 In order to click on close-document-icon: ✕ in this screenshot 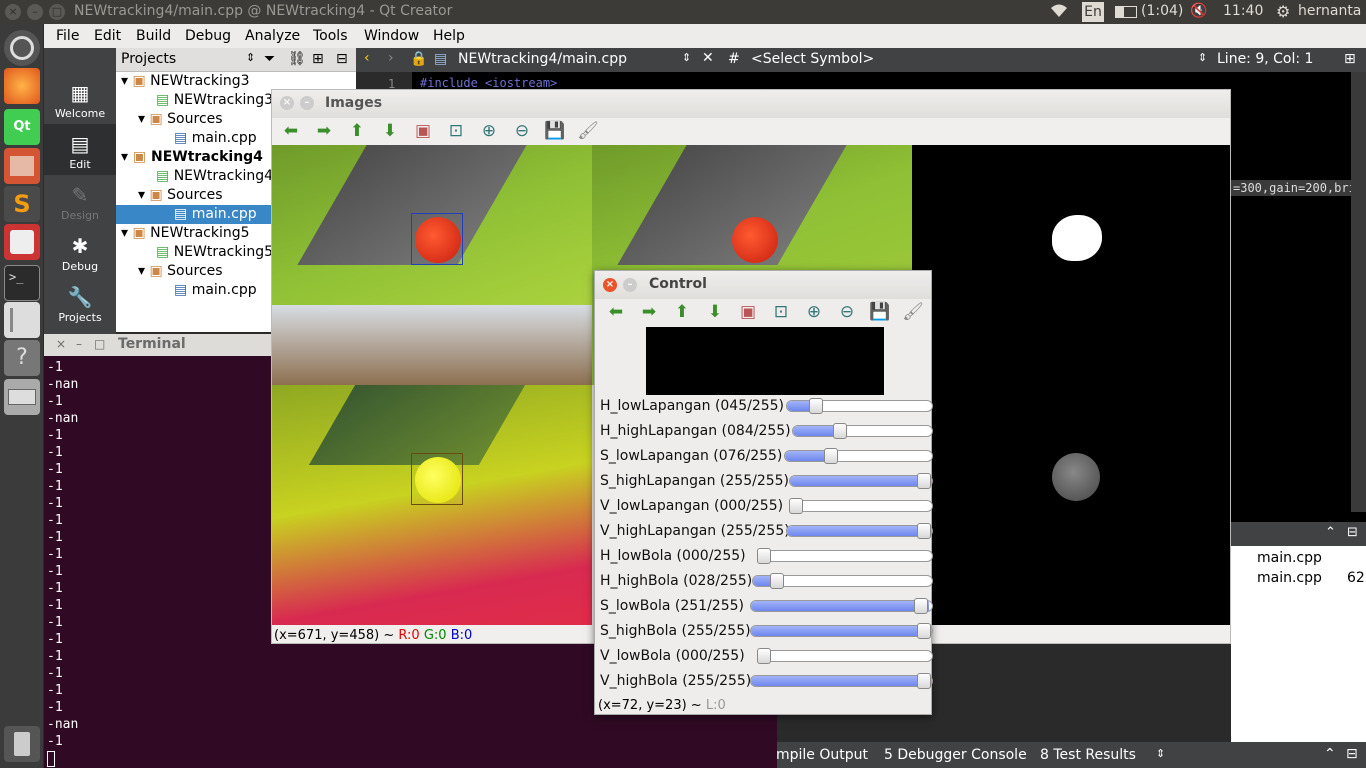, I will do `click(708, 58)`.